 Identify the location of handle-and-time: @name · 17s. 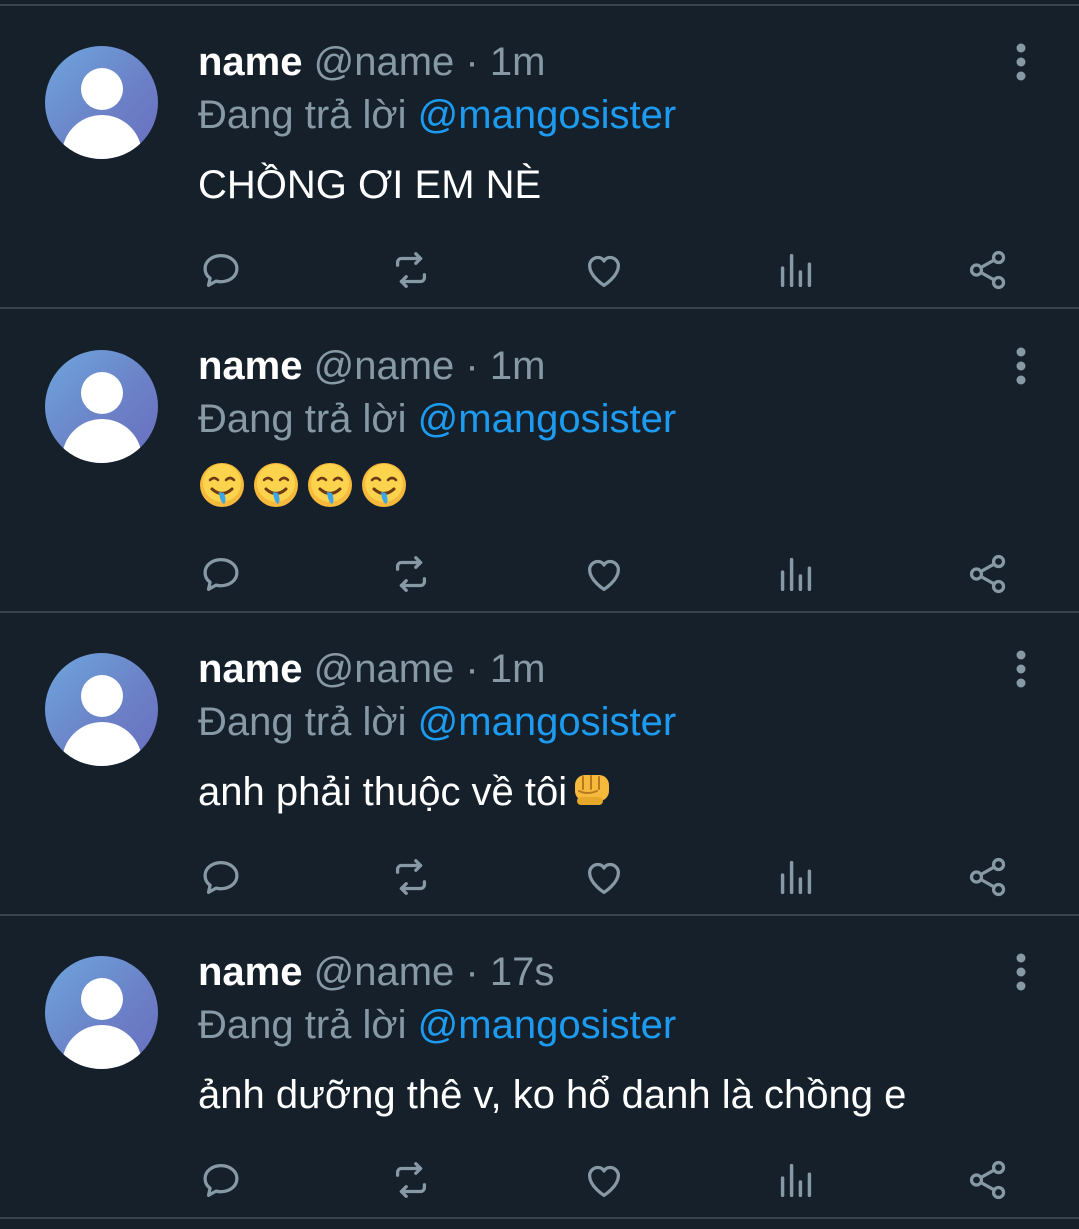
(434, 972).